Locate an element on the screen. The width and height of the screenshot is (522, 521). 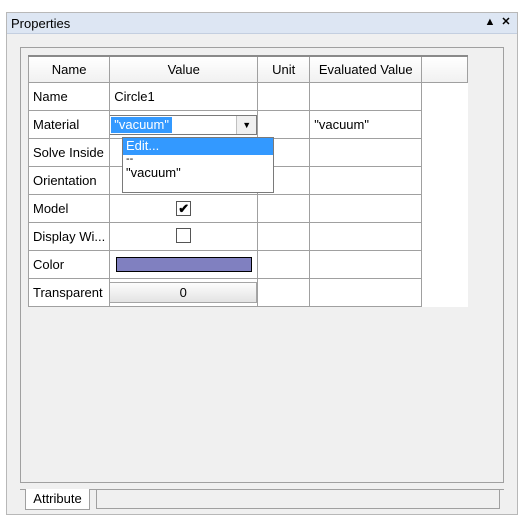
chevron-down-icon: ▼ is located at coordinates (246, 124).